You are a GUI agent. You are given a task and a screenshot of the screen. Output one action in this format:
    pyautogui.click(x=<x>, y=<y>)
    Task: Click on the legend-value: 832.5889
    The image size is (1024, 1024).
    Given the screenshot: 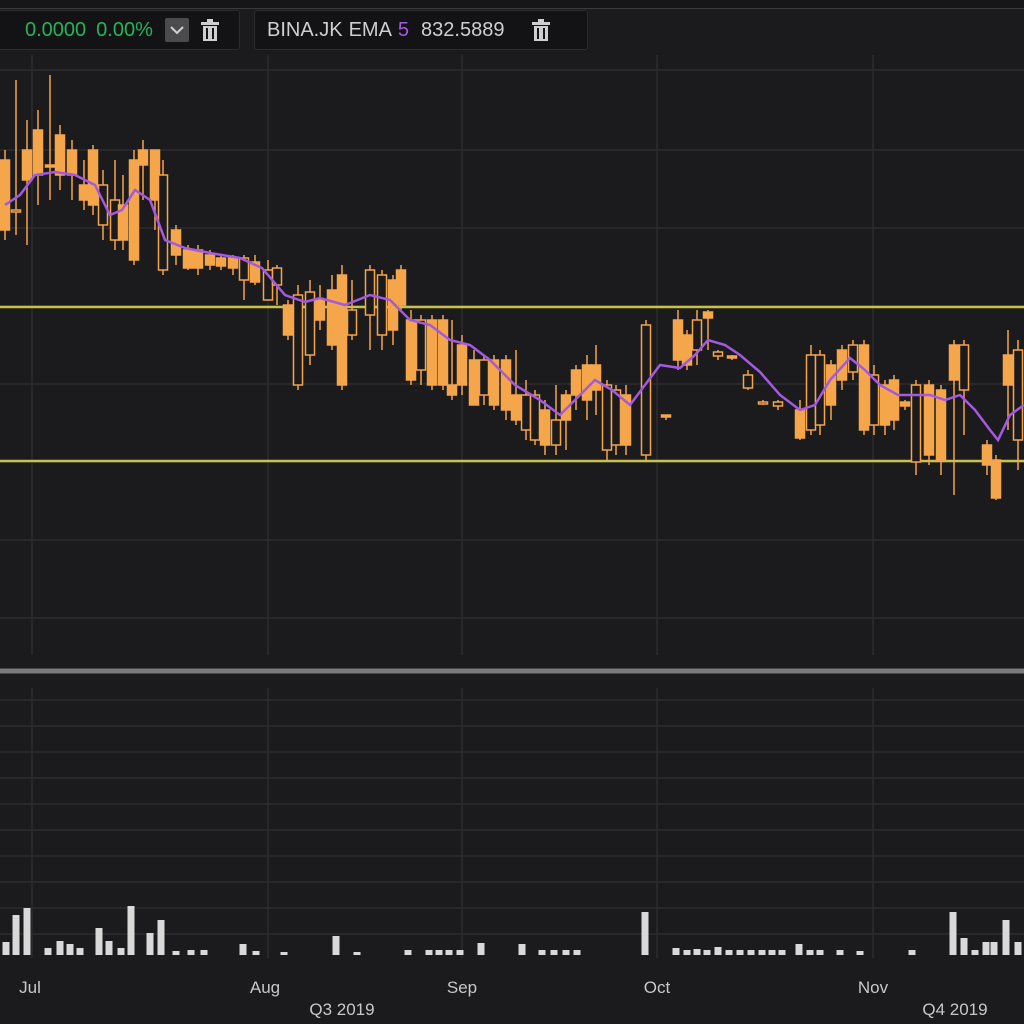 What is the action you would take?
    pyautogui.click(x=463, y=29)
    